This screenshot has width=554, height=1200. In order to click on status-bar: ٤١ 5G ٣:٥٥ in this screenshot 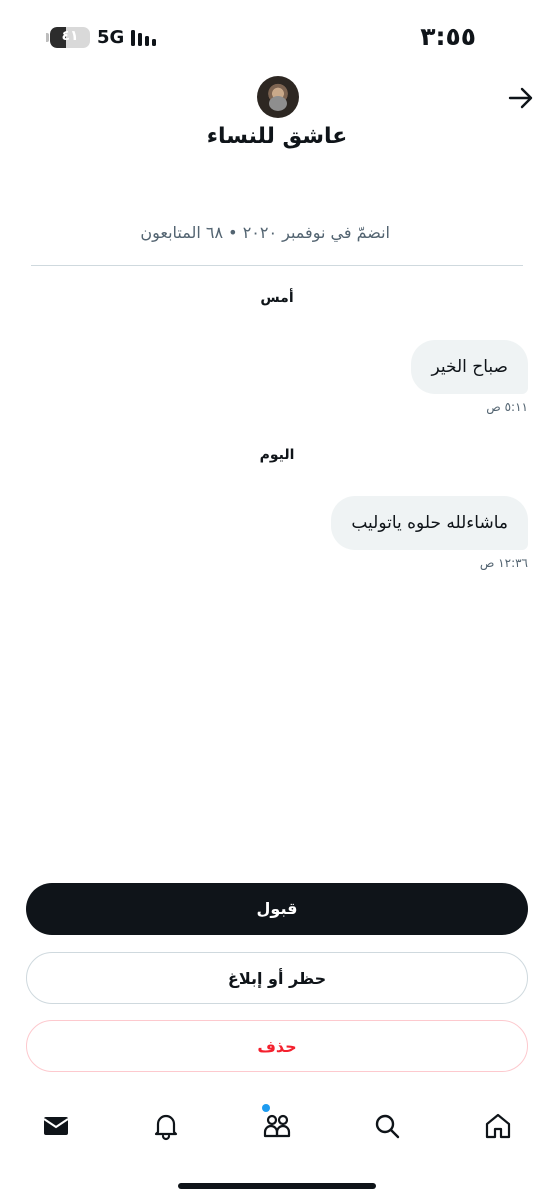, I will do `click(277, 35)`.